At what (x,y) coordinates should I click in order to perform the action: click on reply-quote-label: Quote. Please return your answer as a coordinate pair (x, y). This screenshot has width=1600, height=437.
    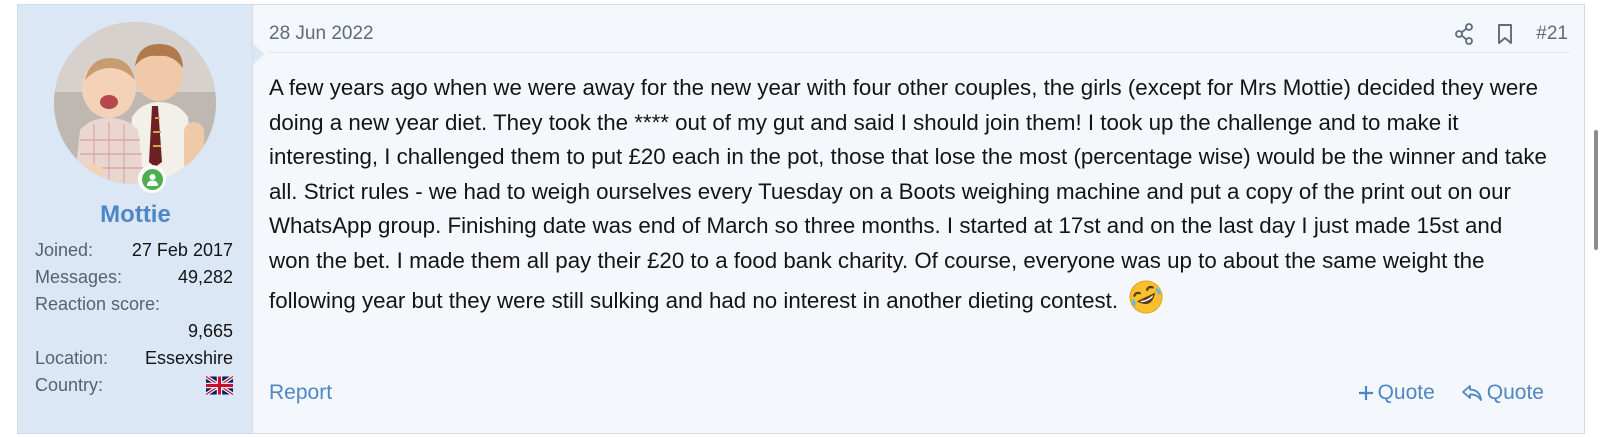
    Looking at the image, I should click on (1515, 392).